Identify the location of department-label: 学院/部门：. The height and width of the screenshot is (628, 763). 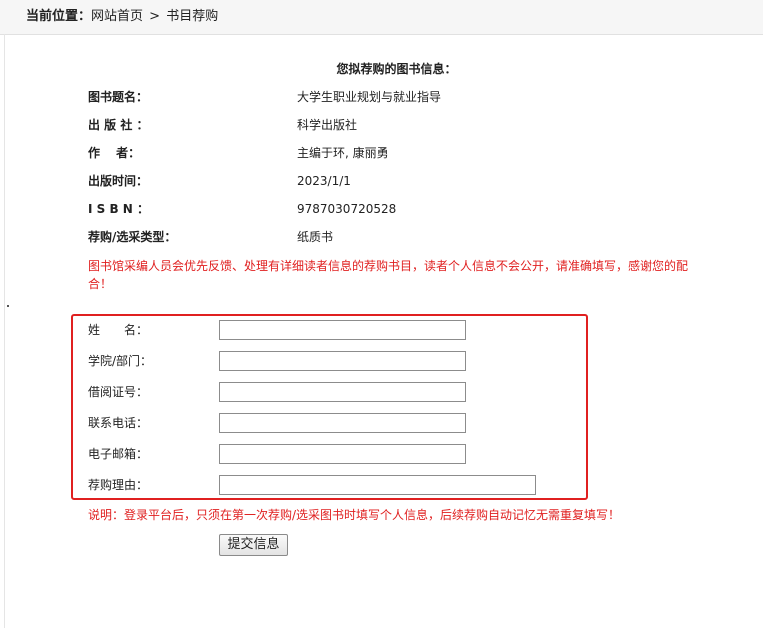
(120, 361).